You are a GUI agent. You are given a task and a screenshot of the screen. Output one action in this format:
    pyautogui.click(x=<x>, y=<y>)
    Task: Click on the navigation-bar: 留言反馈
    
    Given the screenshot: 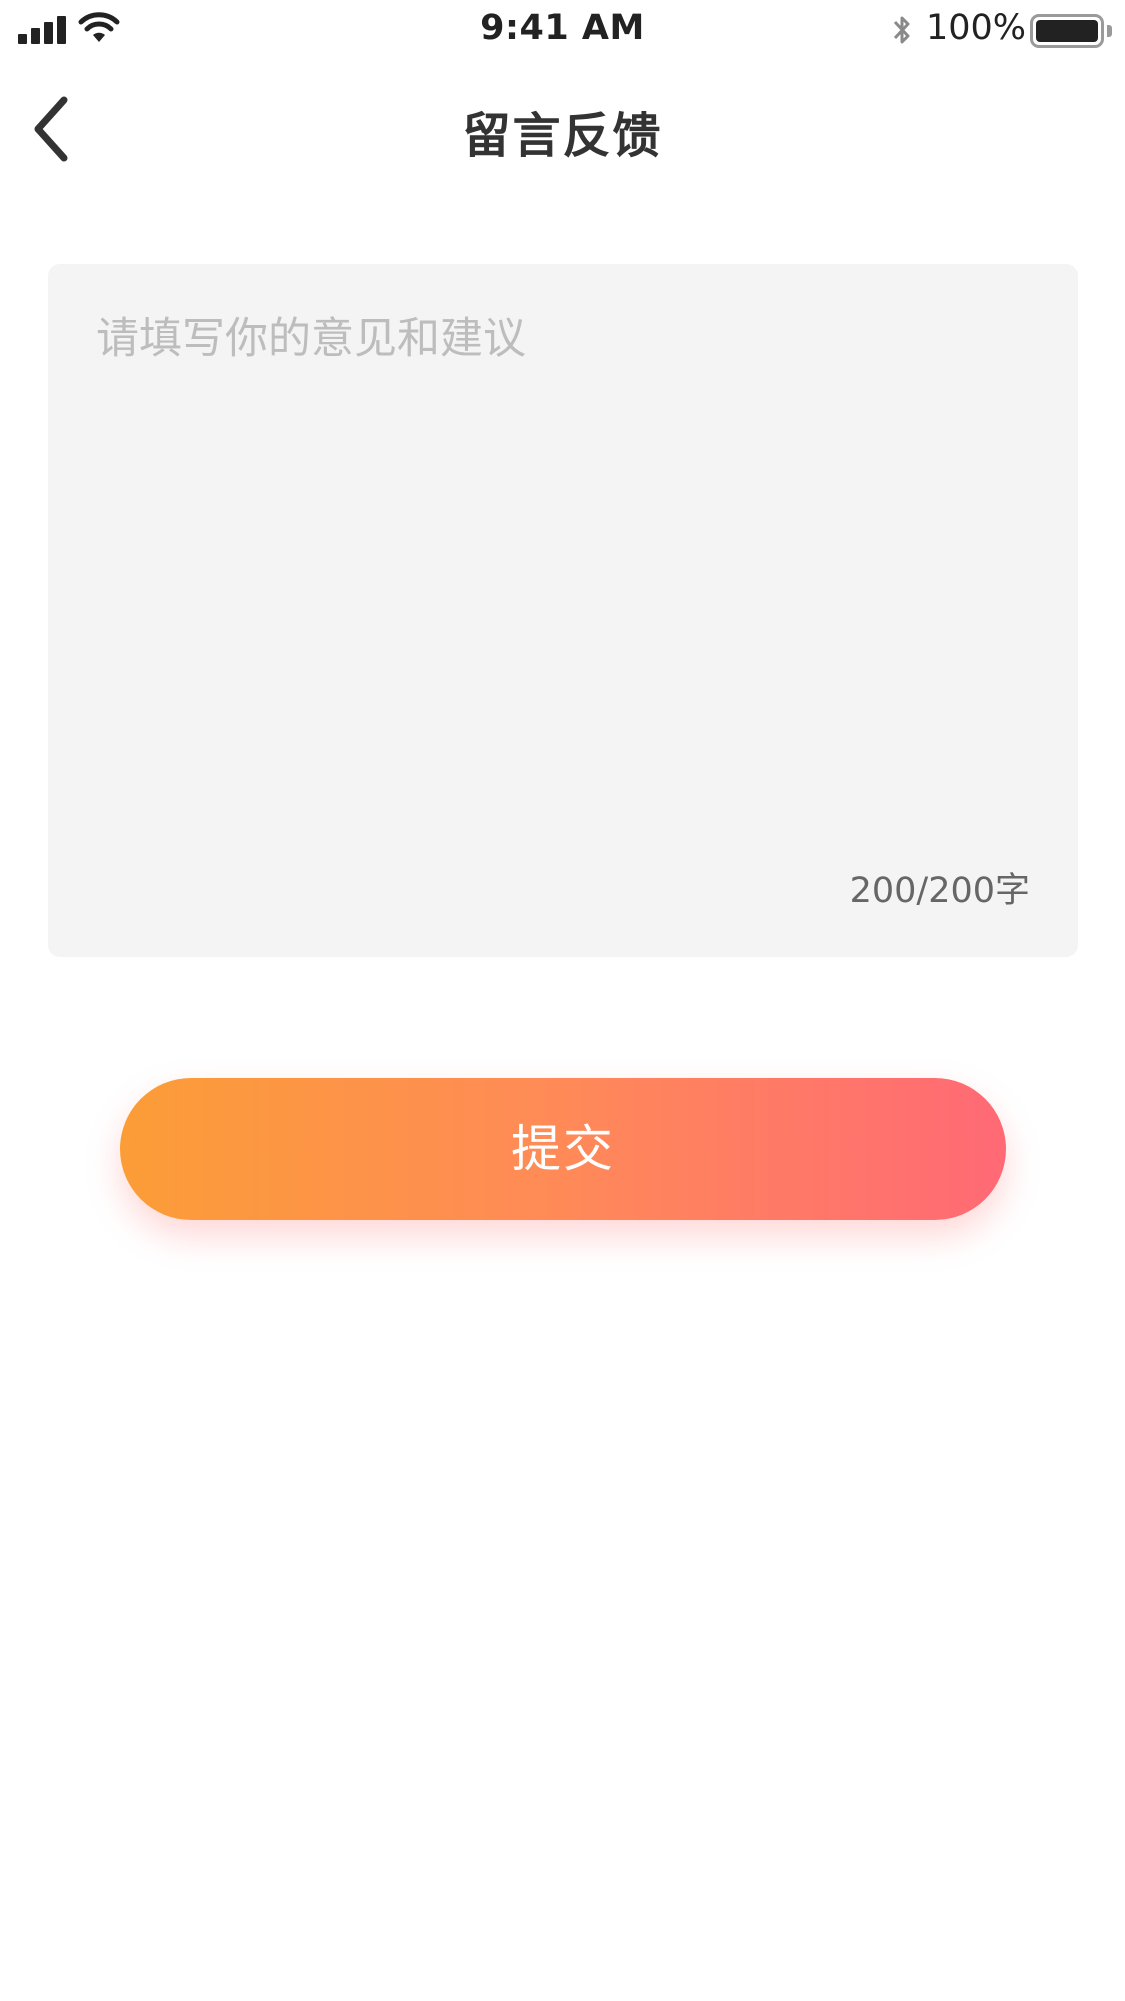 What is the action you would take?
    pyautogui.click(x=562, y=125)
    